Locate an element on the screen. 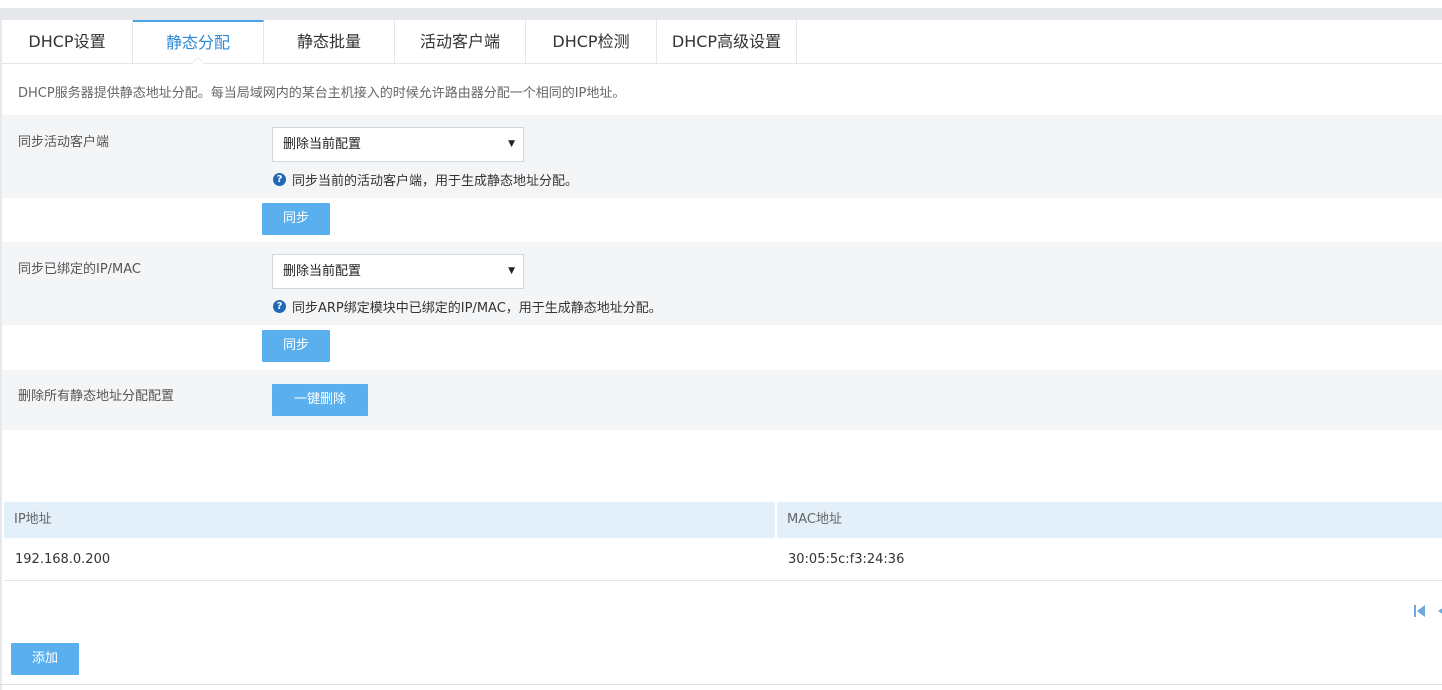 Image resolution: width=1442 pixels, height=690 pixels. hint-text: 同步ARP绑定模块中已绑定的IP/MAC，用于生成静态地址分配。 is located at coordinates (477, 308).